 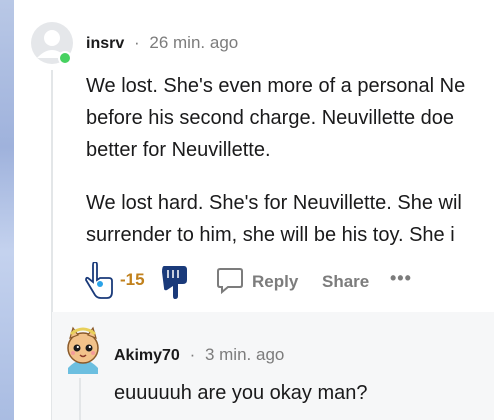 I want to click on share-button: Share, so click(x=345, y=282).